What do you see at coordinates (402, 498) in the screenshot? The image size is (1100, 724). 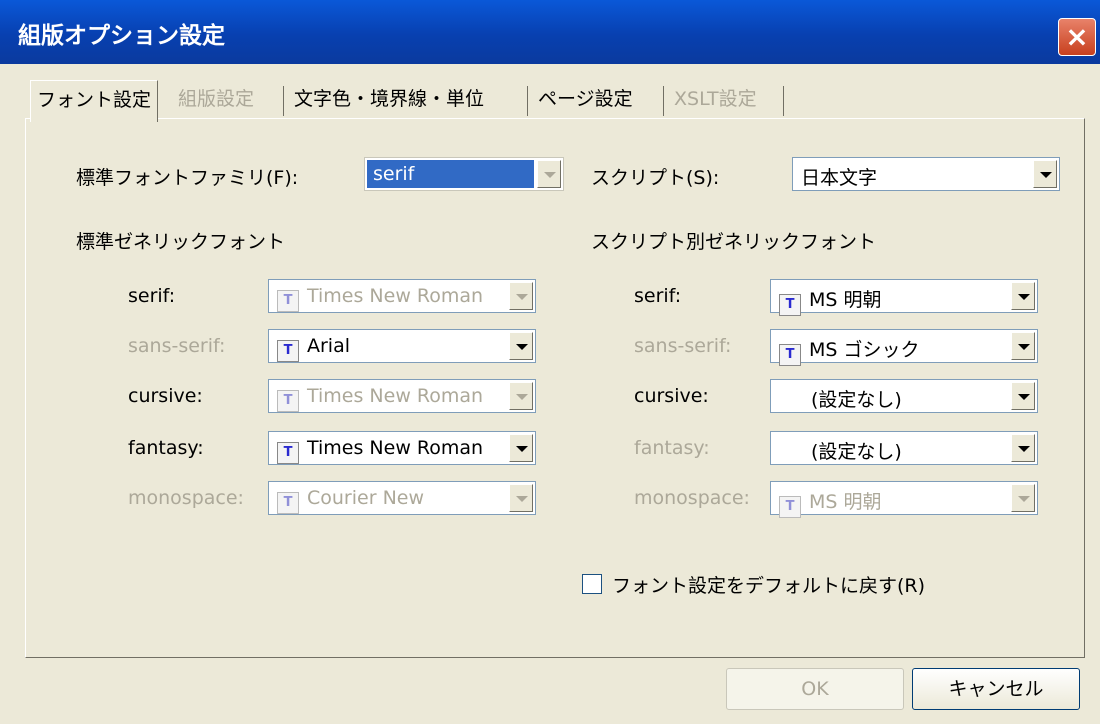 I see `std-monospace-select: T Courier New` at bounding box center [402, 498].